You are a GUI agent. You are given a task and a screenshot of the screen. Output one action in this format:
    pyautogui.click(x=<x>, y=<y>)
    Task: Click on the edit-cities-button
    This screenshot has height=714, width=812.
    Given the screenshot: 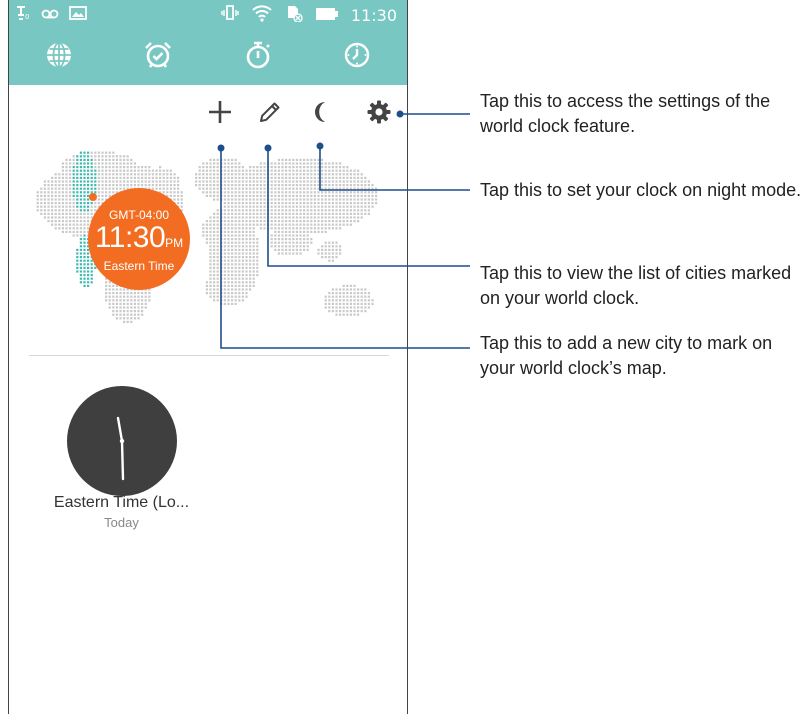 What is the action you would take?
    pyautogui.click(x=270, y=114)
    